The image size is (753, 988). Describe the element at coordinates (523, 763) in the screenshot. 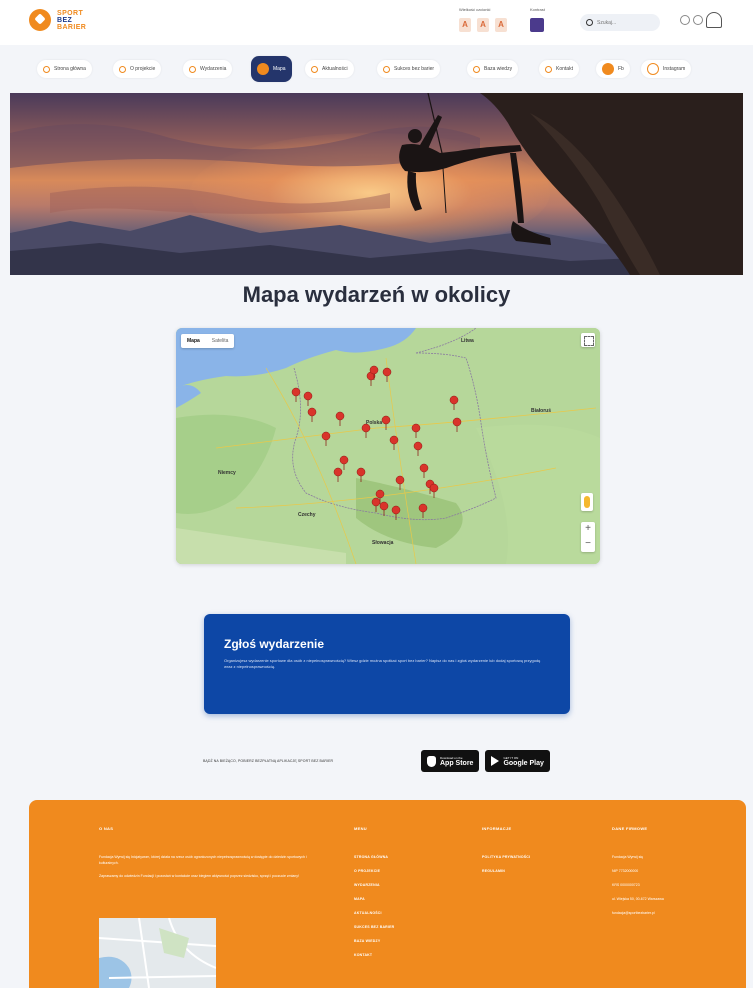

I see `google-play-label: Google Play` at that location.